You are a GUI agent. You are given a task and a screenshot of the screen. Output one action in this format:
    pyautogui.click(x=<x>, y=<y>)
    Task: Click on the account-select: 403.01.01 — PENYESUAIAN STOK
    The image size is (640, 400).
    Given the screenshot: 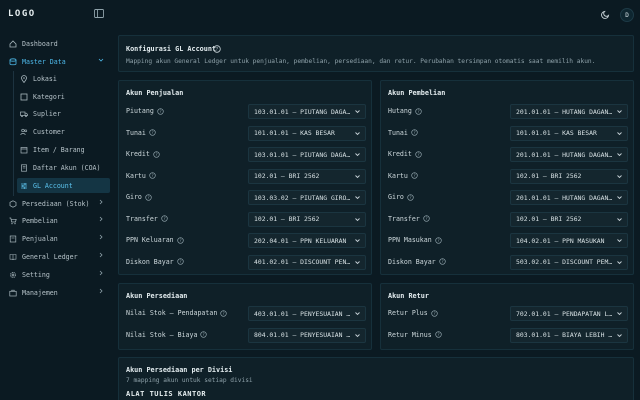 What is the action you would take?
    pyautogui.click(x=307, y=313)
    